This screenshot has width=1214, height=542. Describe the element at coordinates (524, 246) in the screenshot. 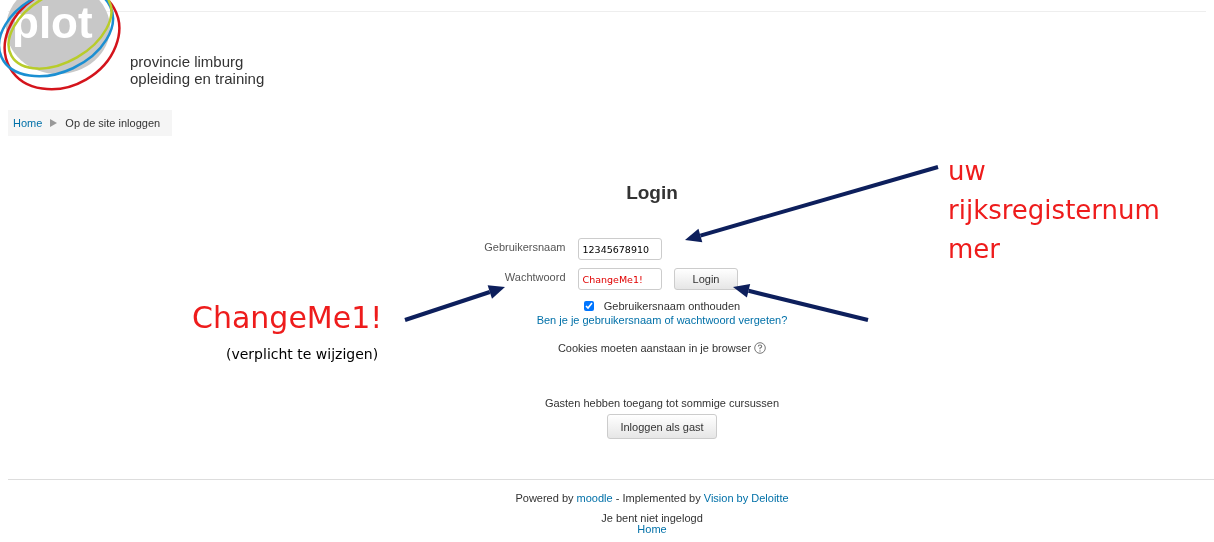

I see `field-label: Gebruikersnaam` at that location.